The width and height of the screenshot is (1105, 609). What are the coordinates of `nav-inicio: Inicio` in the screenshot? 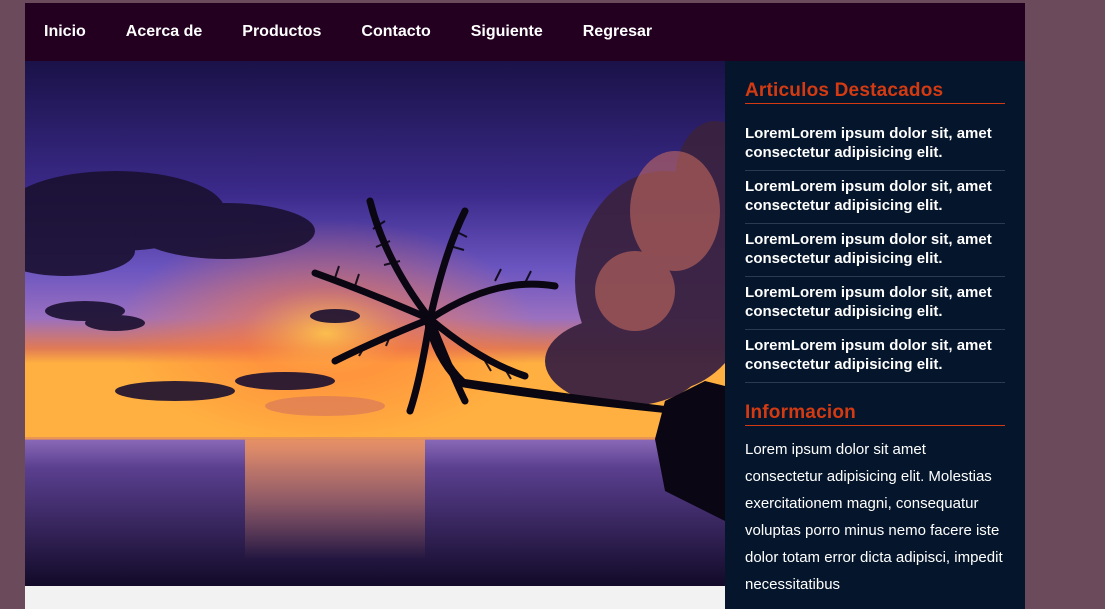 It's located at (65, 32).